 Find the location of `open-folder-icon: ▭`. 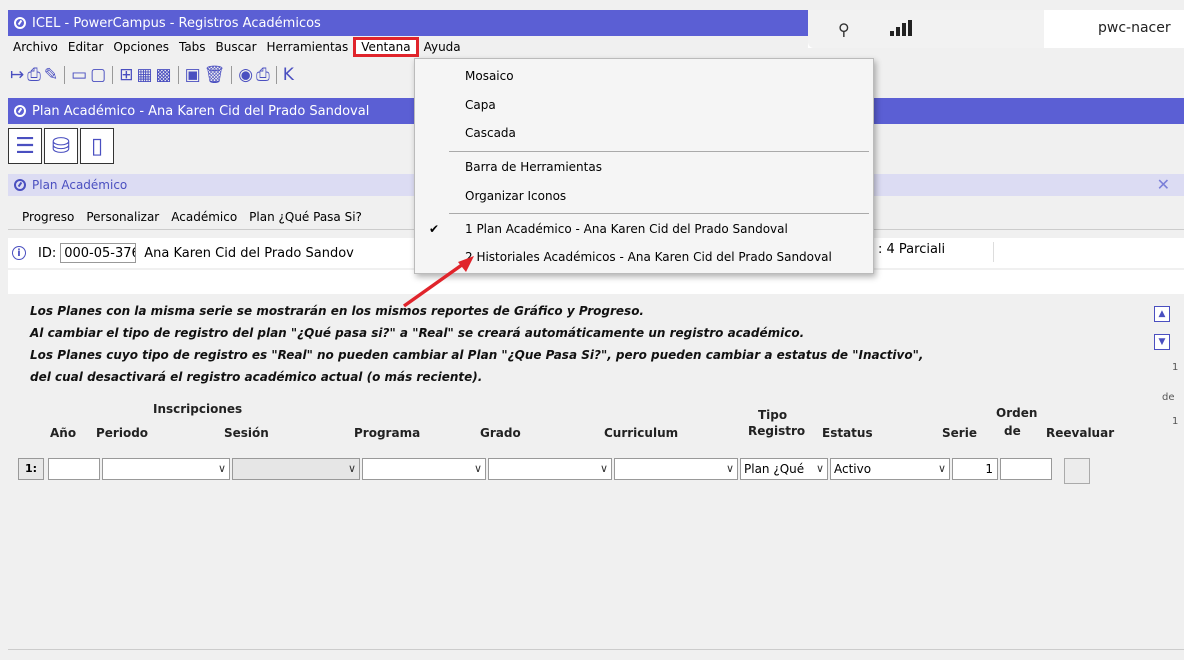

open-folder-icon: ▭ is located at coordinates (79, 75).